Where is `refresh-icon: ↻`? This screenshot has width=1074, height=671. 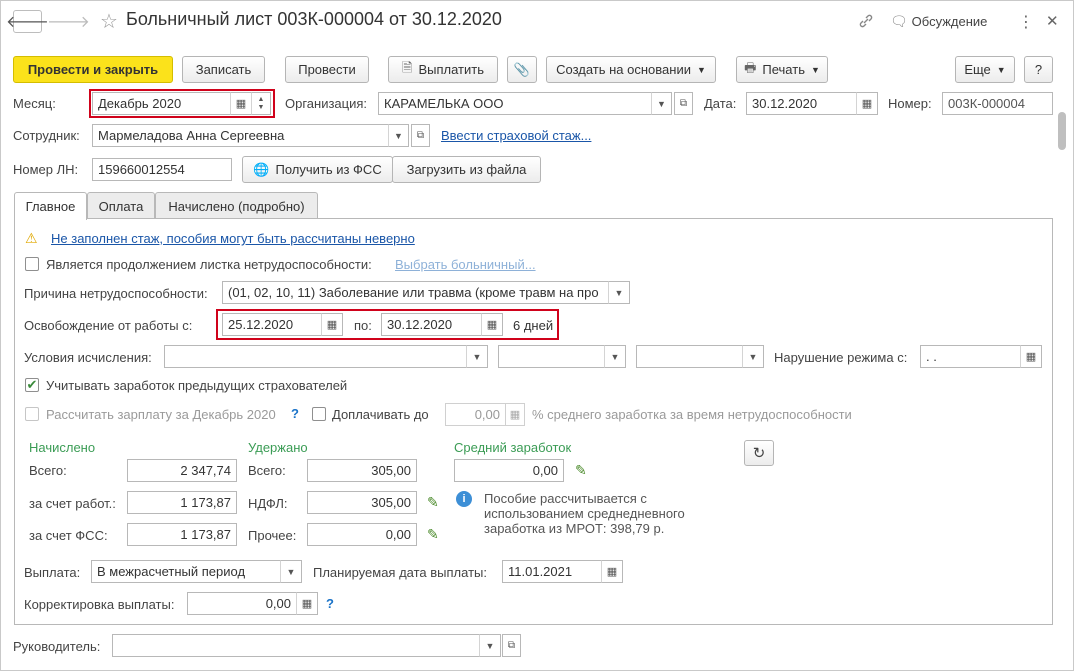
refresh-icon: ↻ is located at coordinates (759, 453).